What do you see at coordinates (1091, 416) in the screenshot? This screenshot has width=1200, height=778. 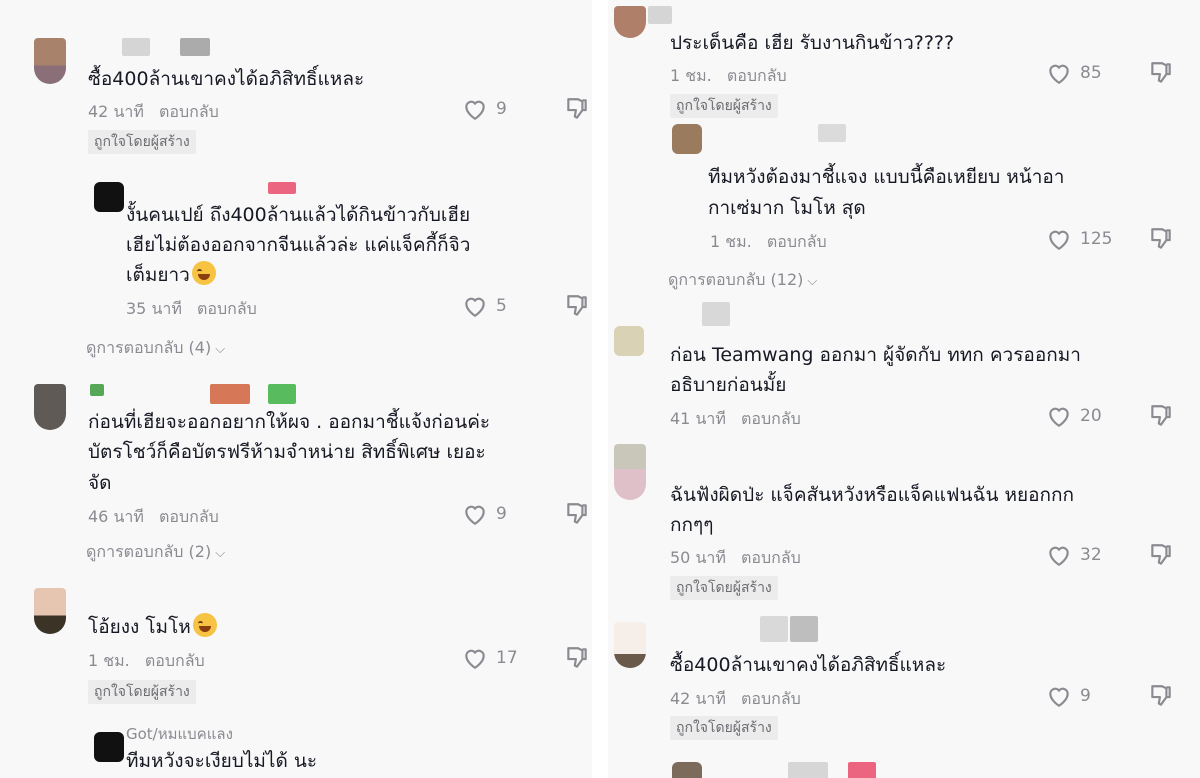 I see `like-count: 20` at bounding box center [1091, 416].